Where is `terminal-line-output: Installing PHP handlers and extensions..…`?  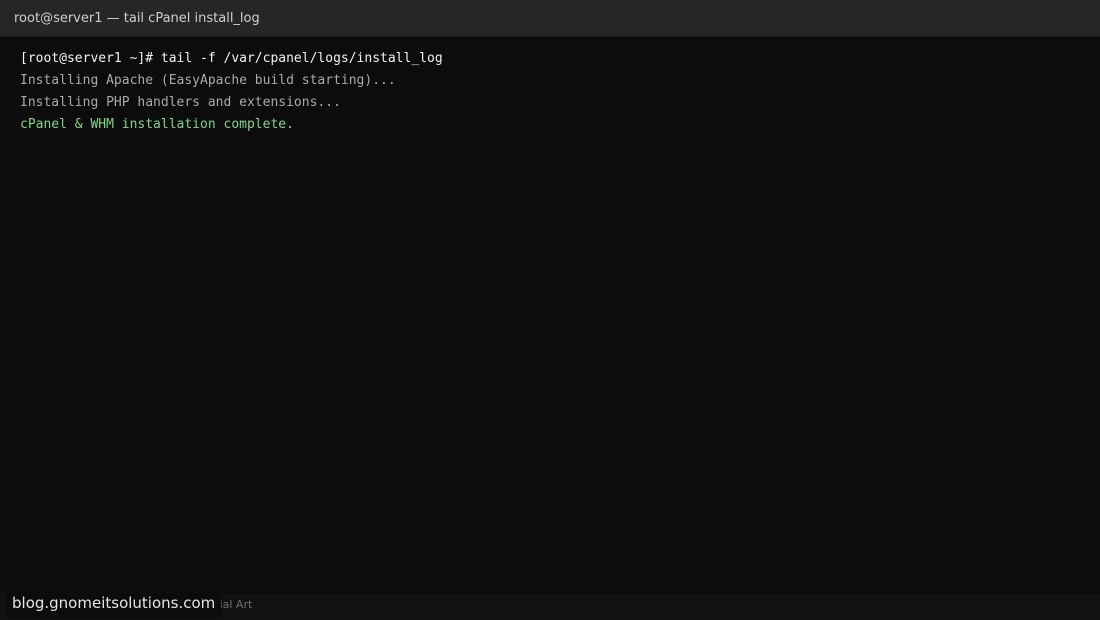
terminal-line-output: Installing PHP handlers and extensions..… is located at coordinates (180, 102).